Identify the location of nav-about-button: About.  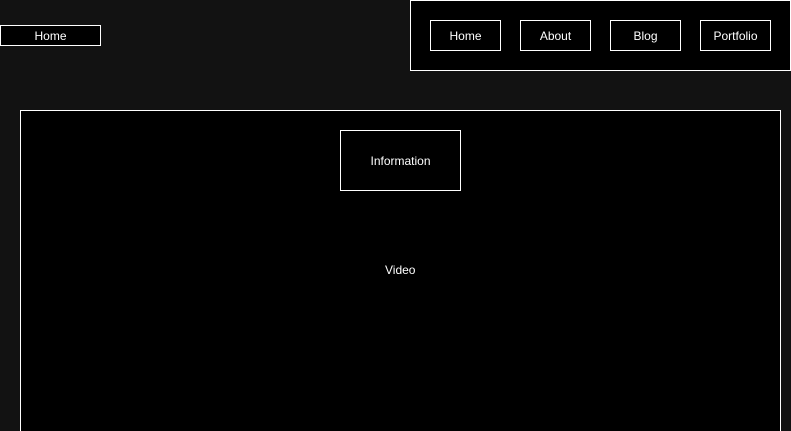
(555, 35).